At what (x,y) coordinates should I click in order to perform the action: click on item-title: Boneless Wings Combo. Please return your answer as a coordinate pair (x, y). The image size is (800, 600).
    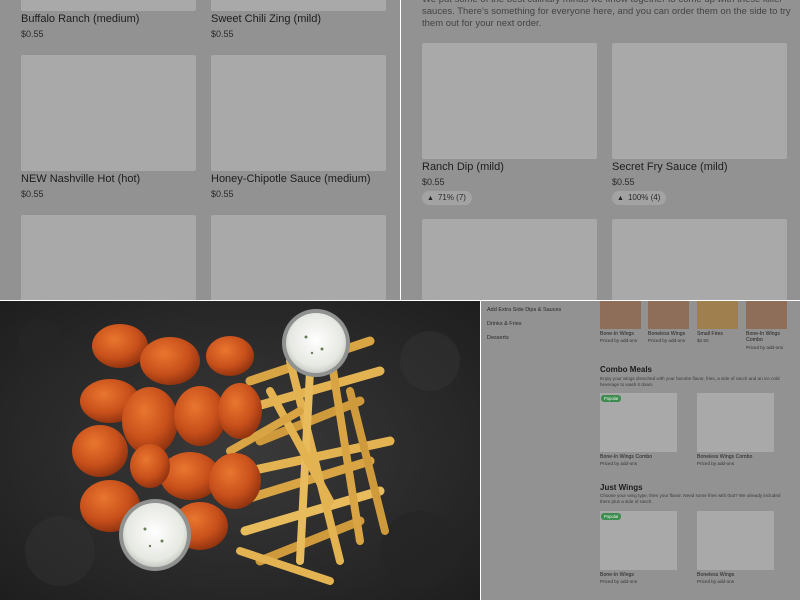
    Looking at the image, I should click on (724, 457).